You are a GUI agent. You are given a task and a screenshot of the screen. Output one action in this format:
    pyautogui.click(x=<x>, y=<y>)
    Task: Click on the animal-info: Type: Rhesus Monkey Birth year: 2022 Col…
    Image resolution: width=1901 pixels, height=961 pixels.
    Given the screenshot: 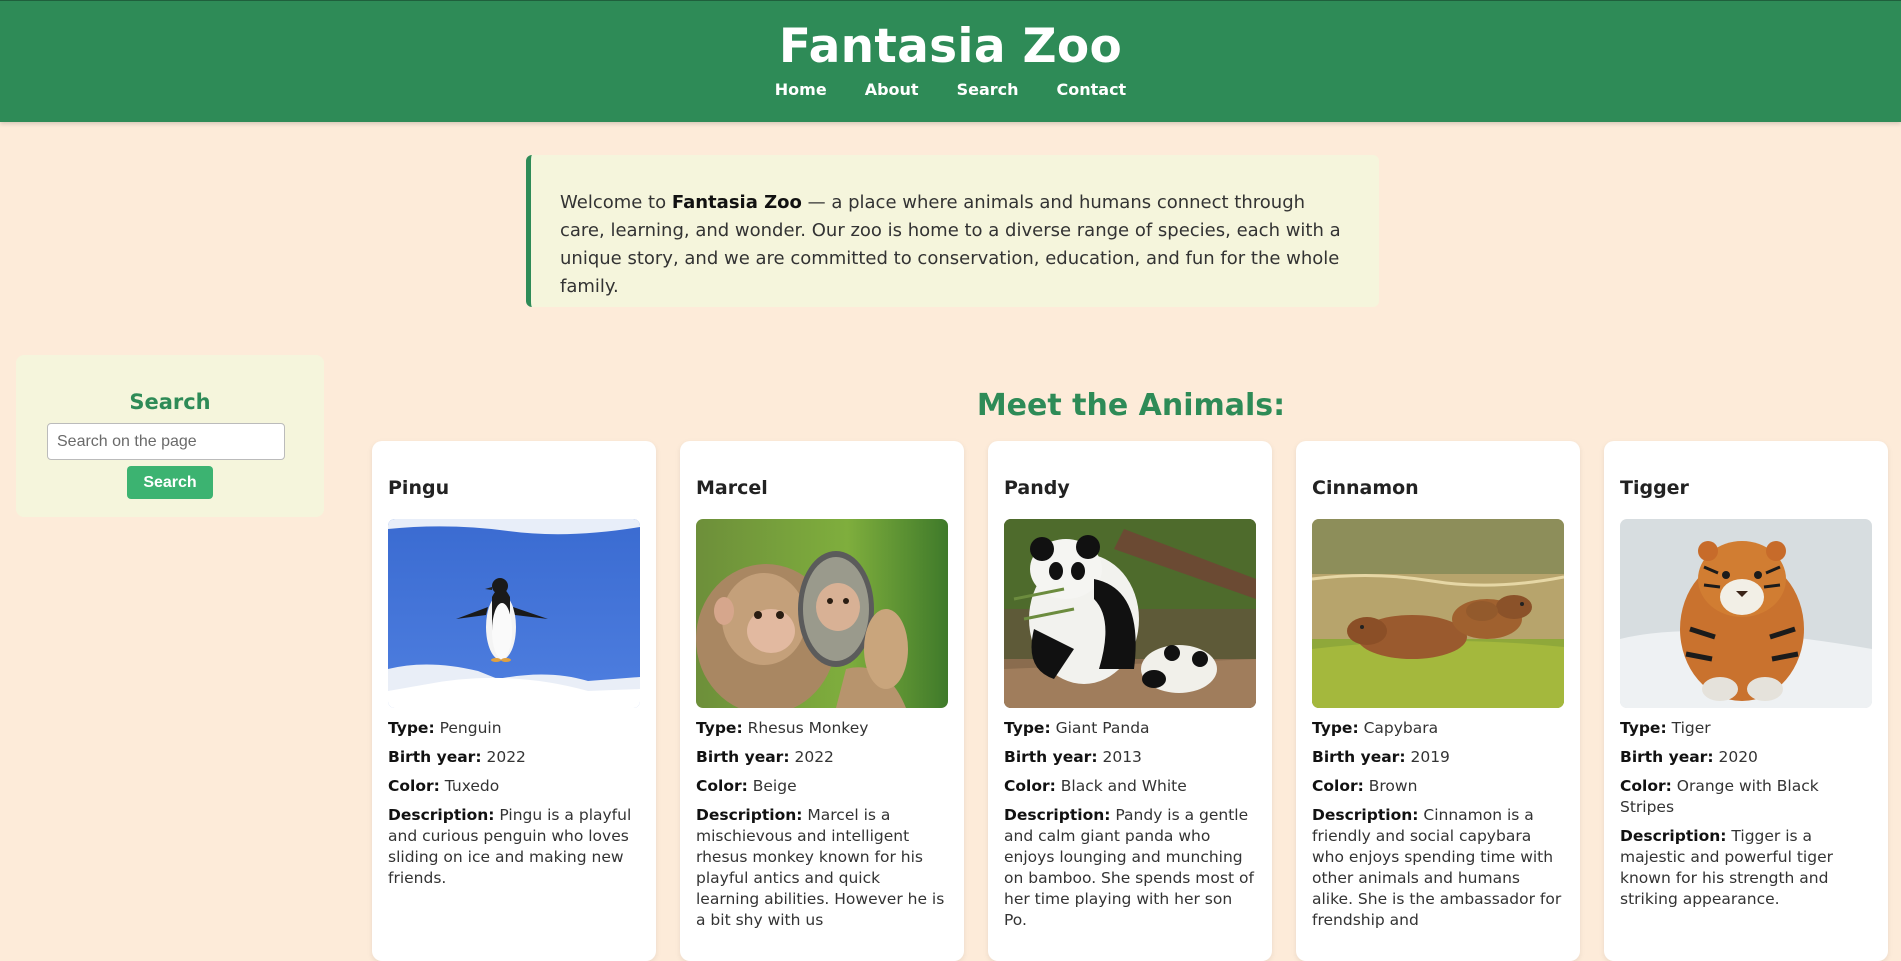 What is the action you would take?
    pyautogui.click(x=822, y=828)
    